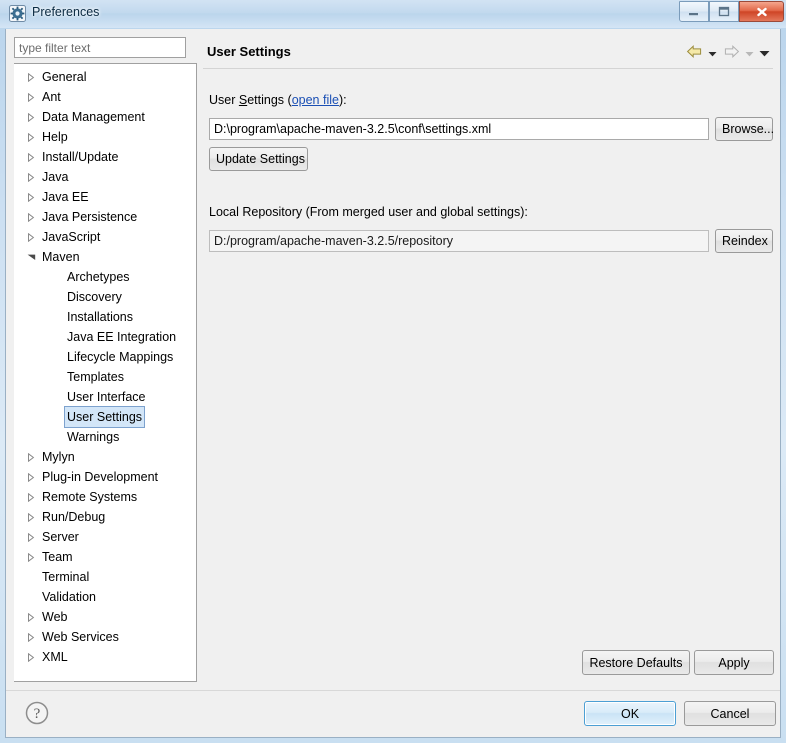 This screenshot has width=786, height=743. What do you see at coordinates (761, 11) in the screenshot?
I see `window-close-button` at bounding box center [761, 11].